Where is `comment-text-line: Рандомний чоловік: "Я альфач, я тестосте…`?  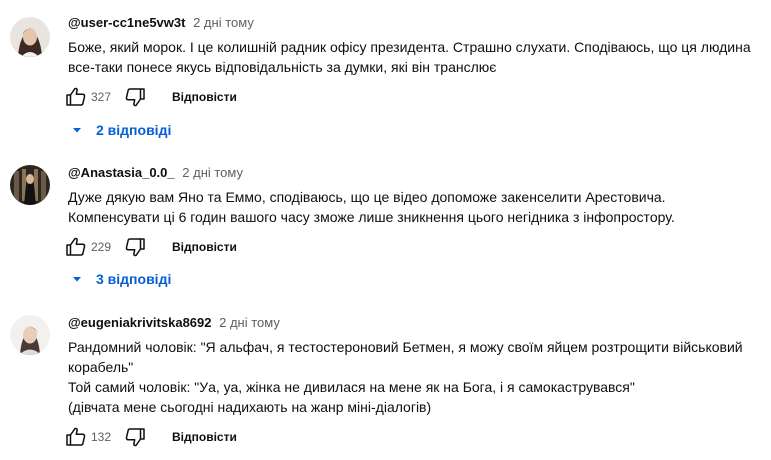
comment-text-line: Рандомний чоловік: "Я альфач, я тестосте… is located at coordinates (405, 347).